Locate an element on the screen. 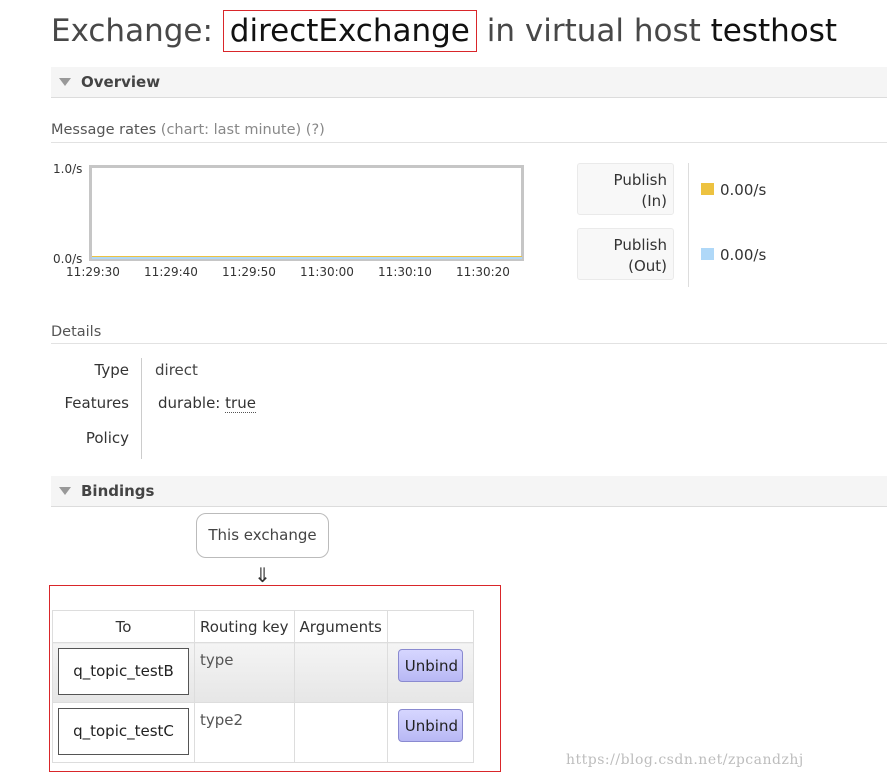 This screenshot has width=887, height=782. message-rates-title: Message rates (chart: last minute) (?) is located at coordinates (188, 130).